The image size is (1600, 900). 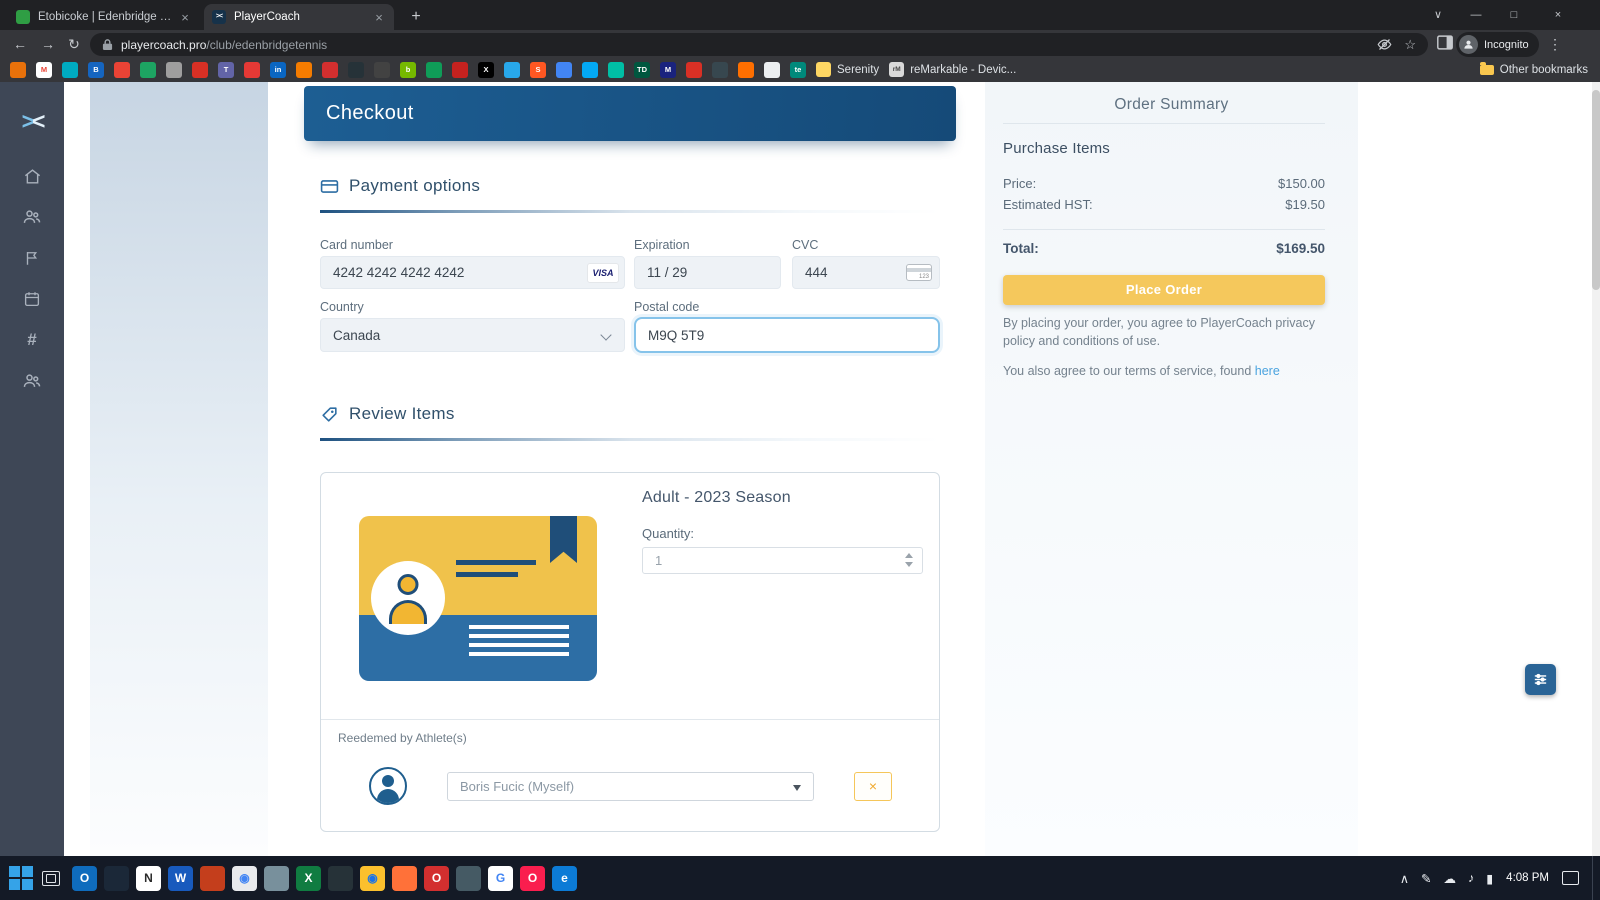 What do you see at coordinates (1404, 878) in the screenshot?
I see `tray-expand-icon: ∧` at bounding box center [1404, 878].